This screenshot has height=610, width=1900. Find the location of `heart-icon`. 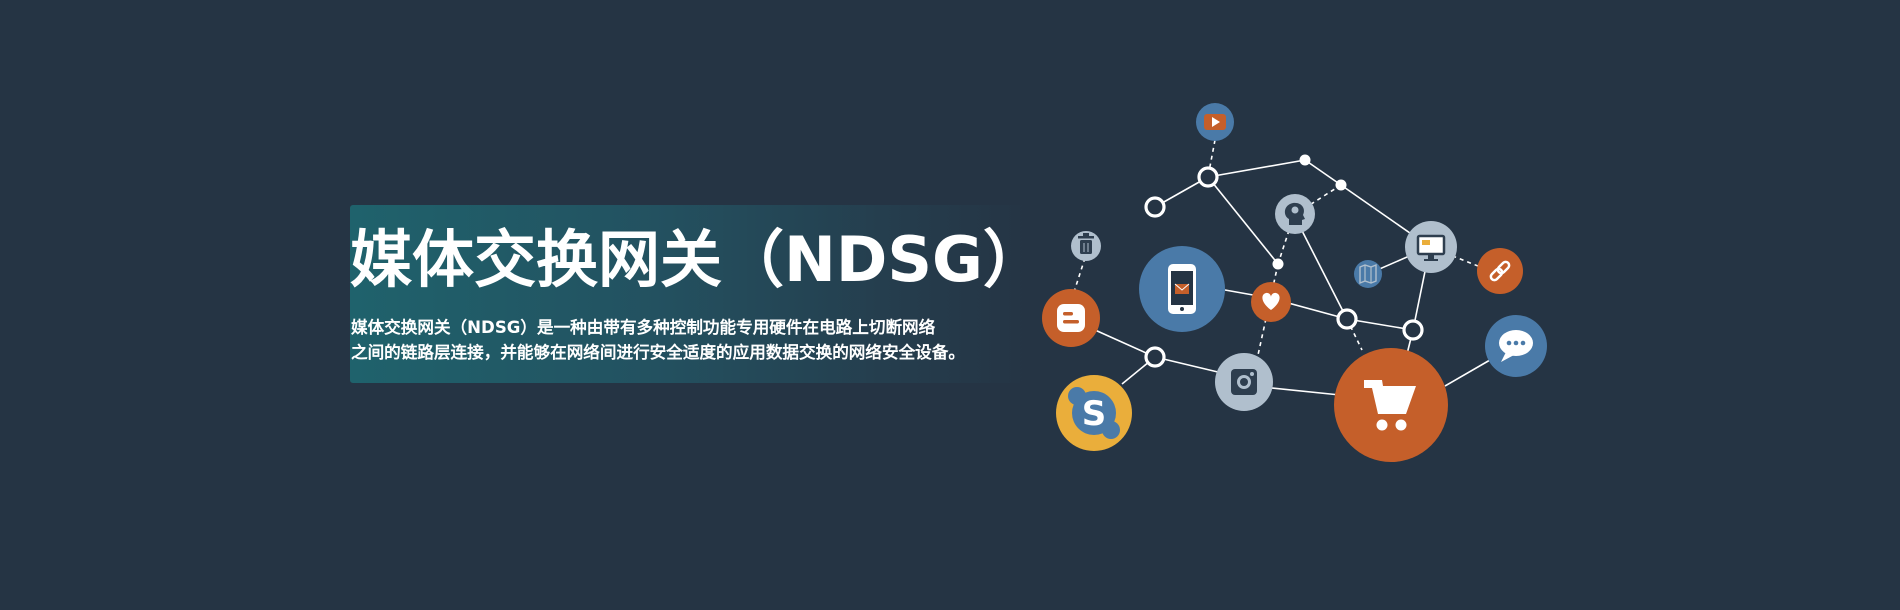

heart-icon is located at coordinates (1271, 302).